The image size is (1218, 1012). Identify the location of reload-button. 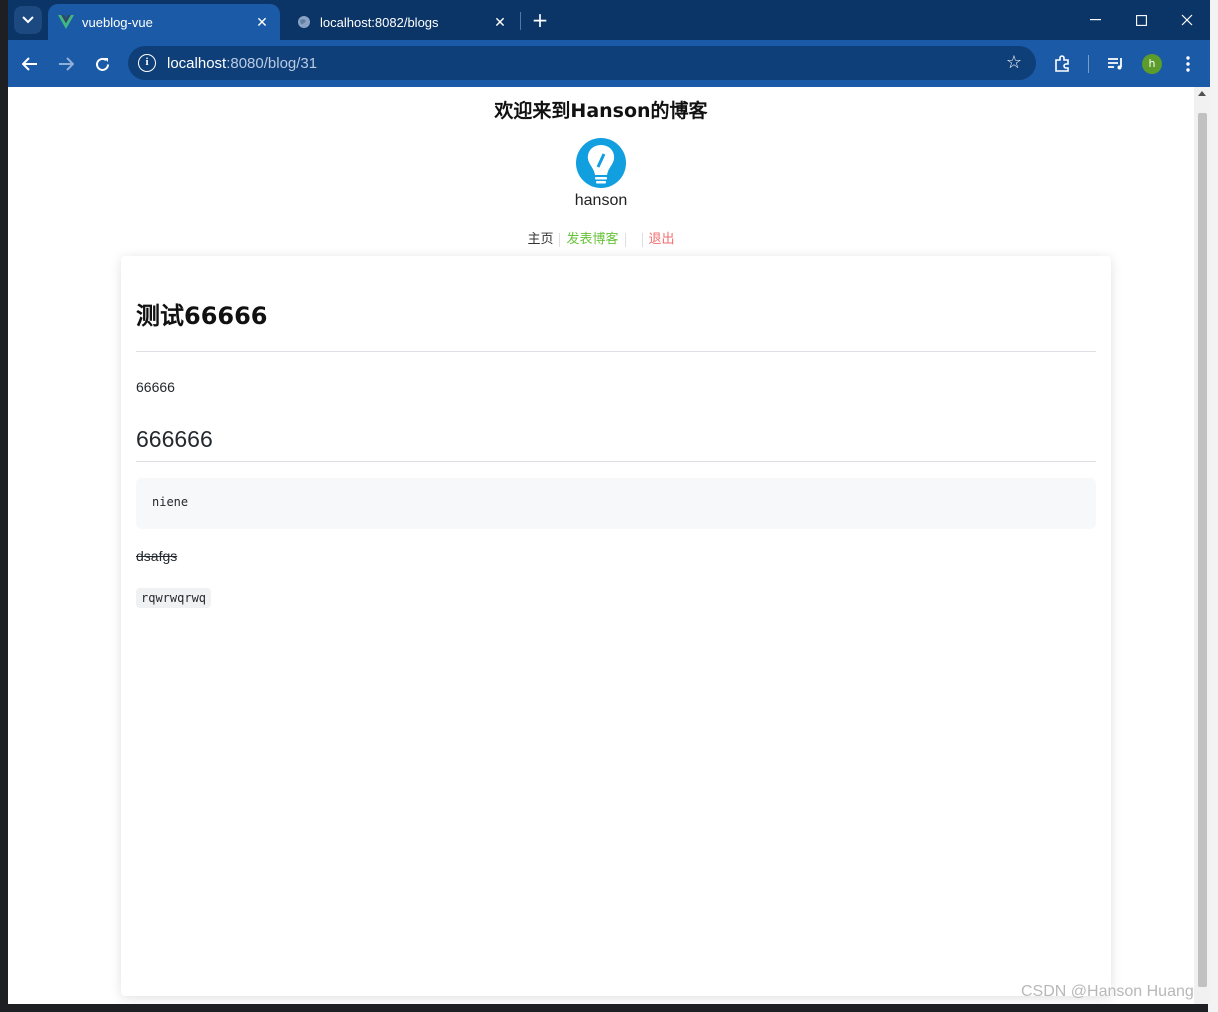
(102, 64).